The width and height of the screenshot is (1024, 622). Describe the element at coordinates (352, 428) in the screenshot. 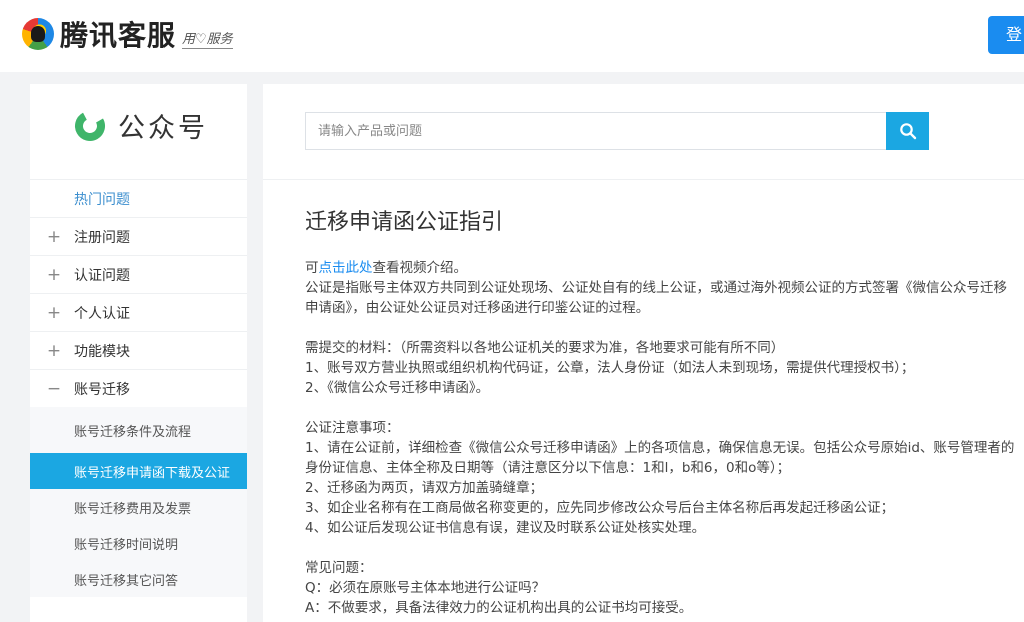

I see `notes-title: 公证注意事项：` at that location.